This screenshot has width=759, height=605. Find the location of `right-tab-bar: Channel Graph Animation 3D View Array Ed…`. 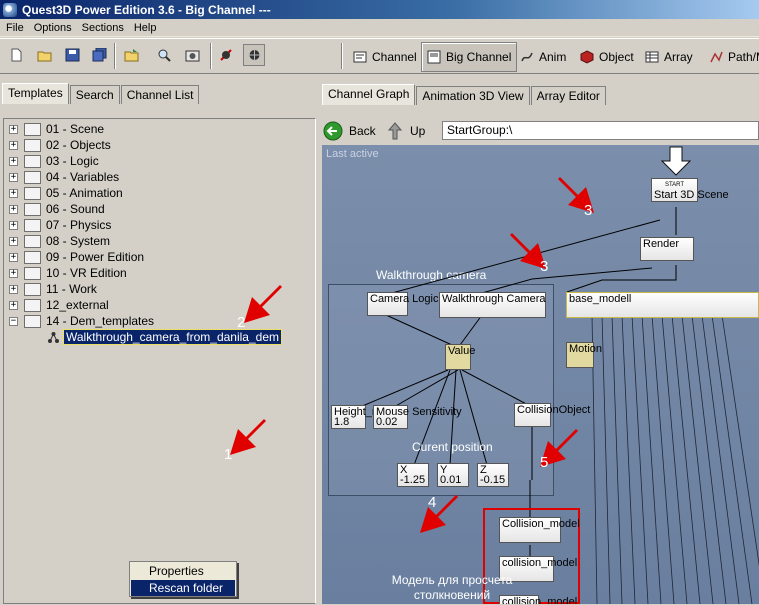

right-tab-bar: Channel Graph Animation 3D View Array Ed… is located at coordinates (464, 95).